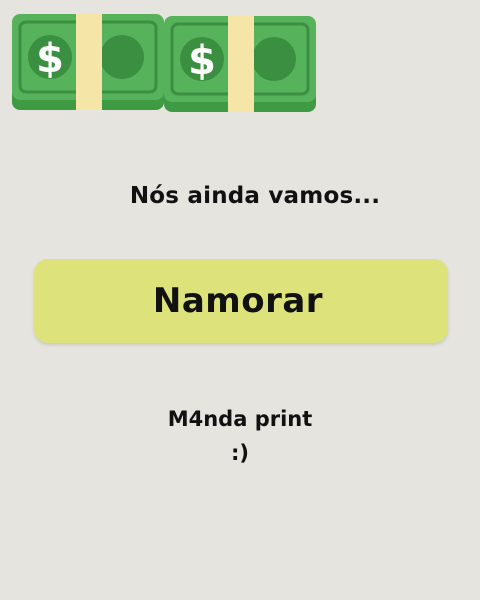 This screenshot has height=600, width=480. Describe the element at coordinates (238, 301) in the screenshot. I see `answer-label: Namorar` at that location.